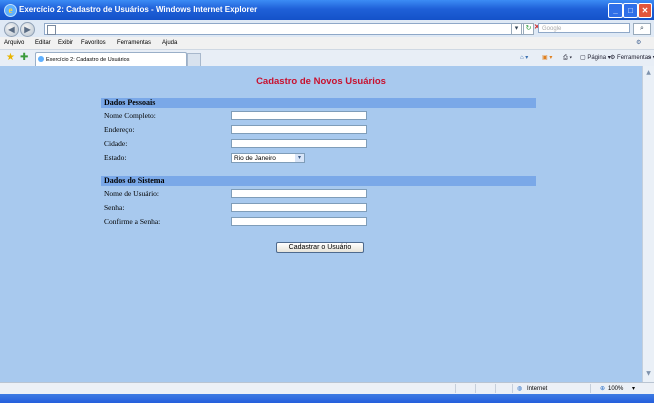 This screenshot has height=403, width=654. I want to click on cidade-input, so click(299, 143).